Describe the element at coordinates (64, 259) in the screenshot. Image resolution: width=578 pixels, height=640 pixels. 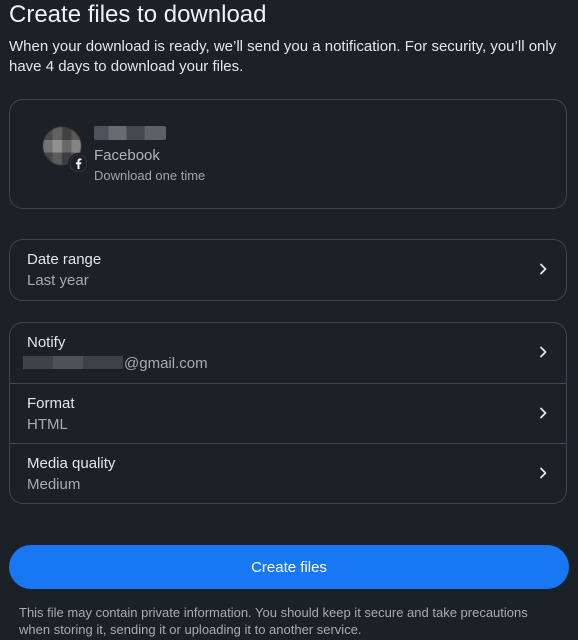
I see `date-range-label: Date range` at that location.